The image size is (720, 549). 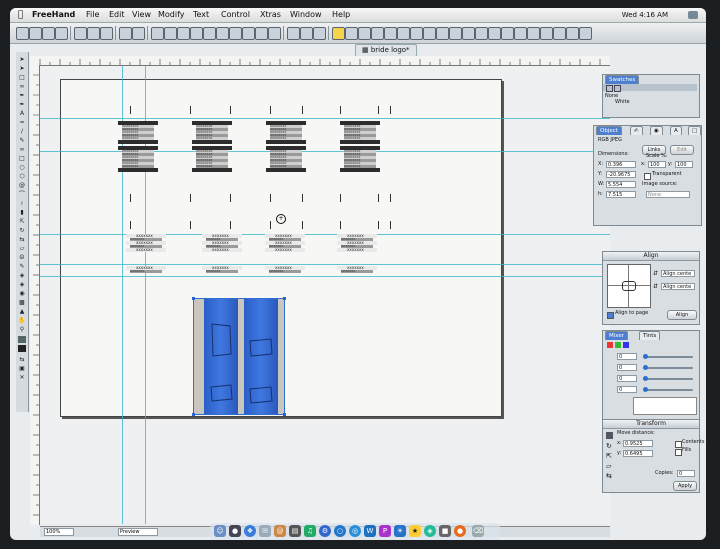 What do you see at coordinates (22, 221) in the screenshot?
I see `scale-tool-icon: ⇱` at bounding box center [22, 221].